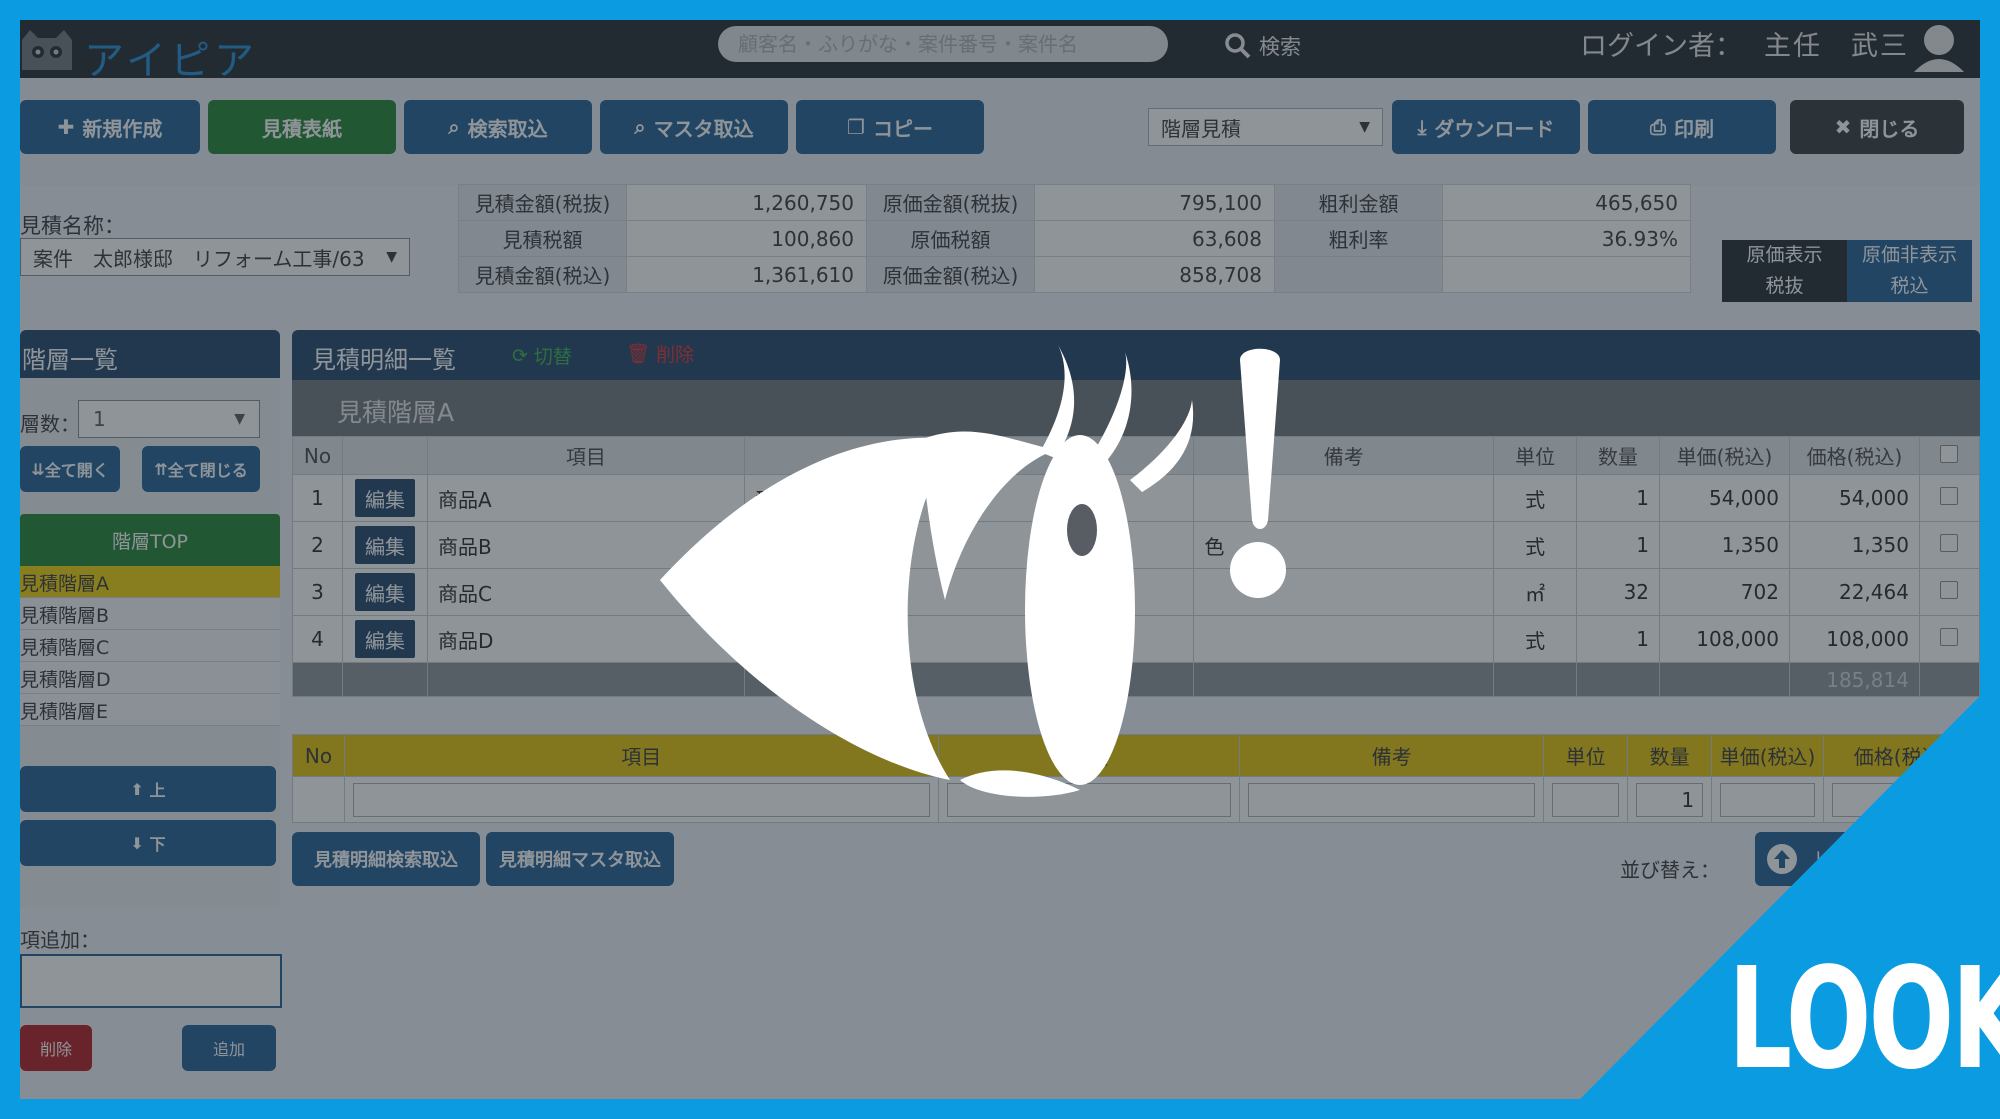 Image resolution: width=2000 pixels, height=1119 pixels. I want to click on row-no: 4, so click(317, 639).